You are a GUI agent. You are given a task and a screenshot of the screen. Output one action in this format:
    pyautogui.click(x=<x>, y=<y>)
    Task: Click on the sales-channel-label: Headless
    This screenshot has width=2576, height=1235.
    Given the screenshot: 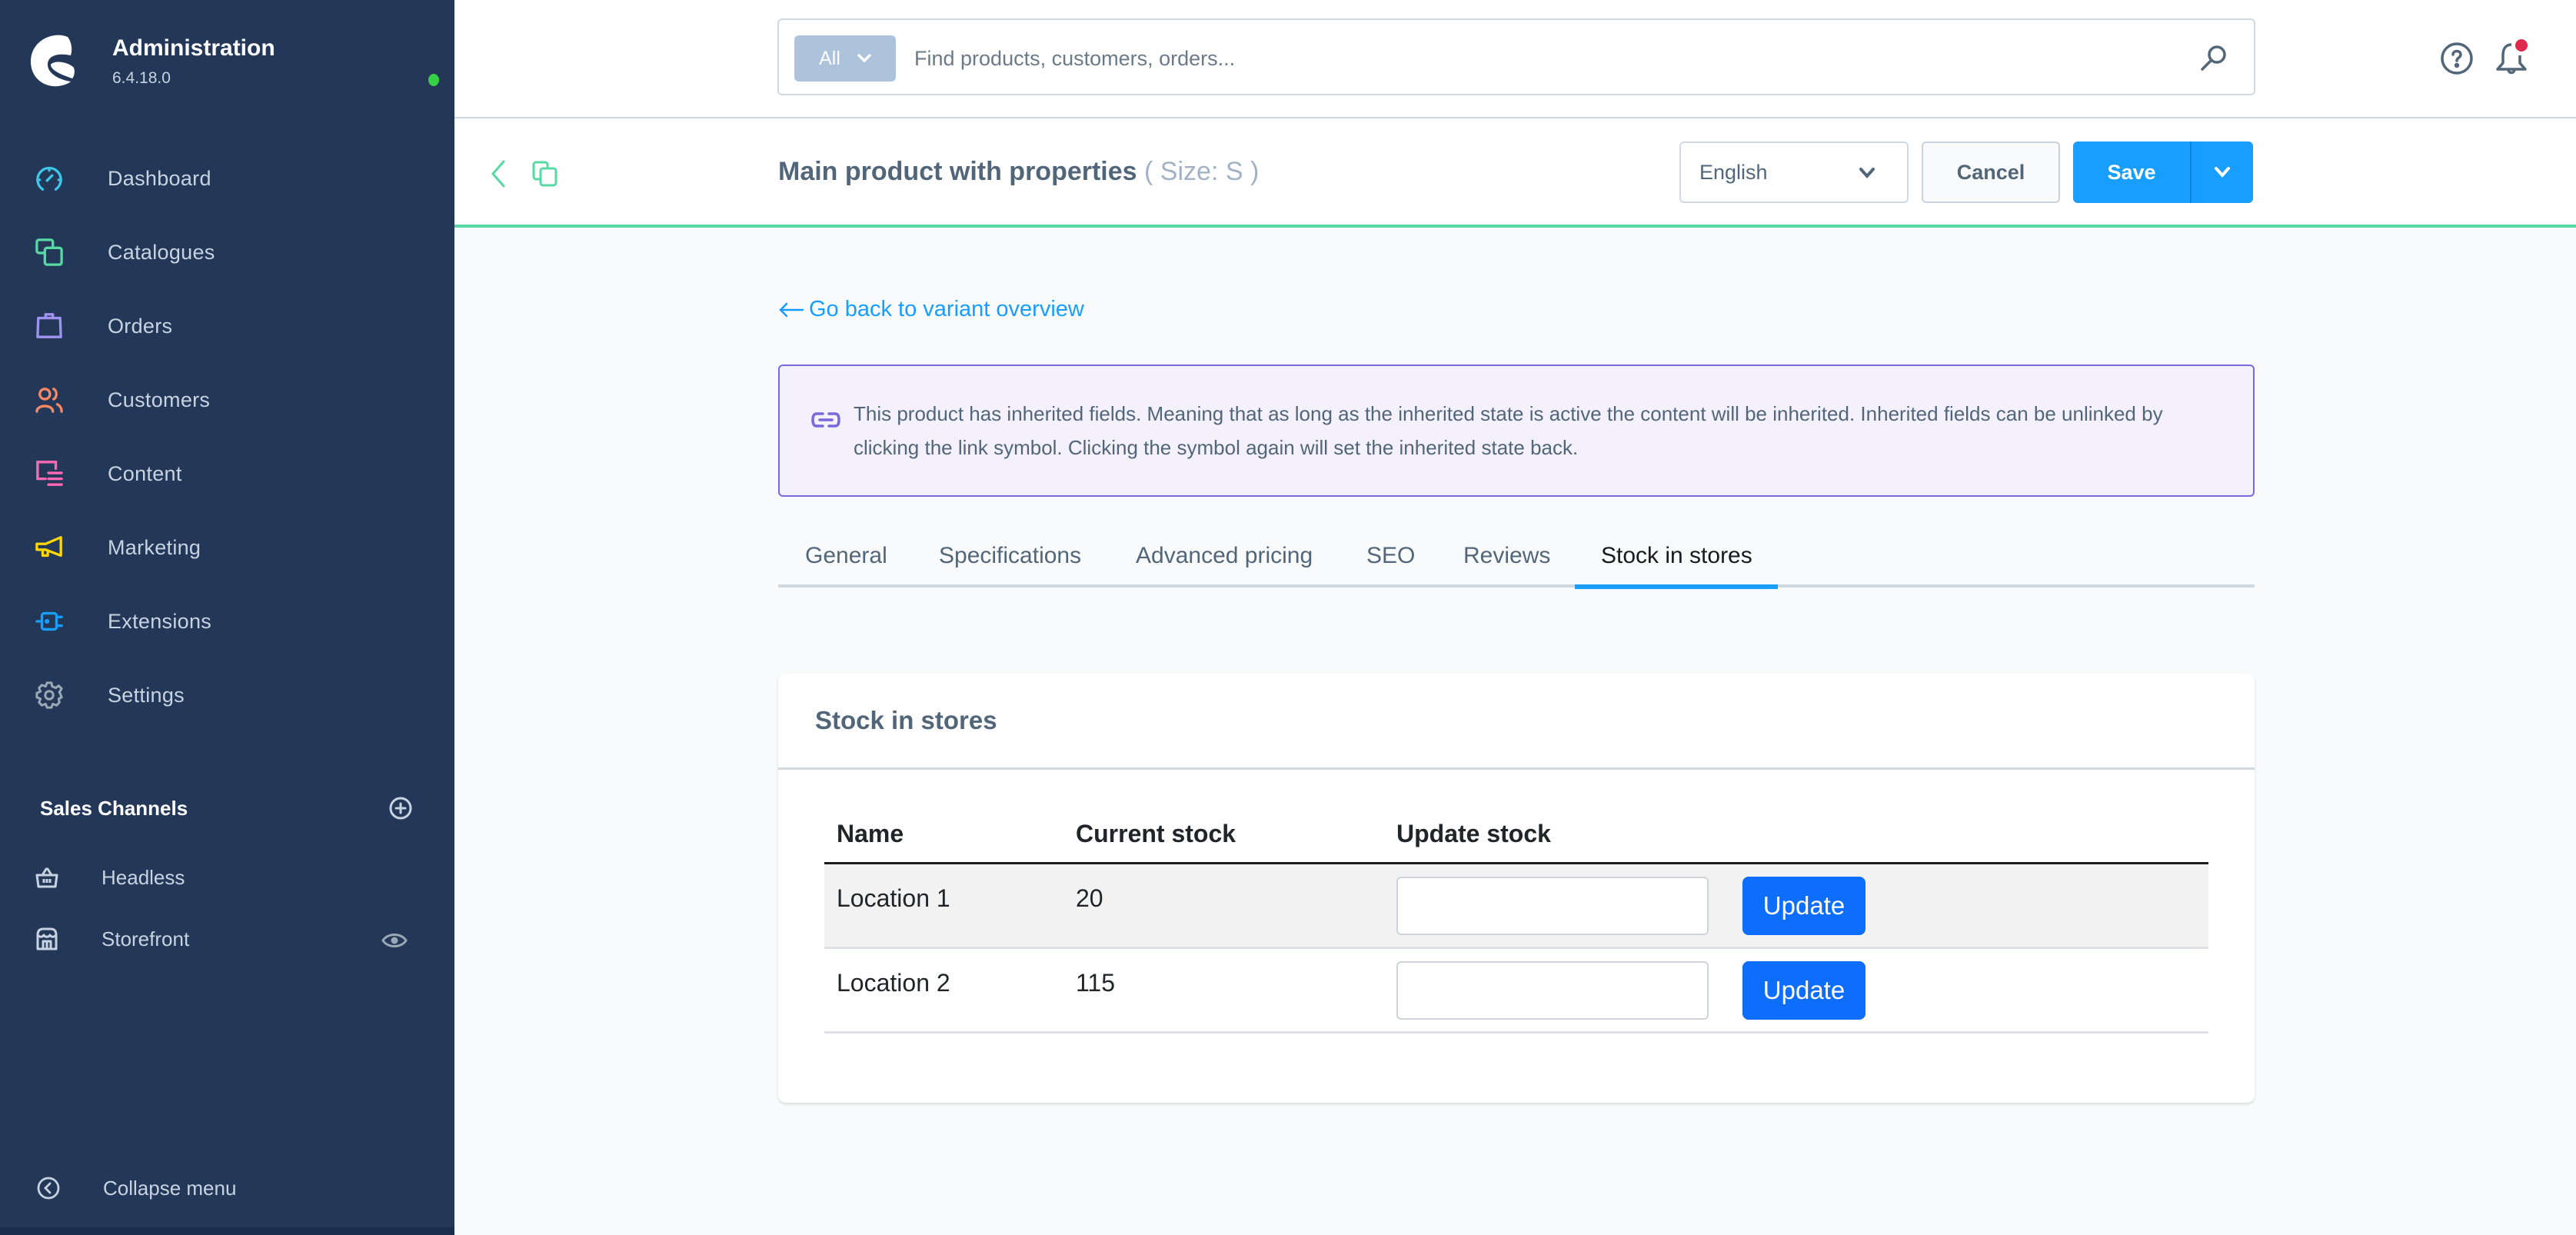 What is the action you would take?
    pyautogui.click(x=143, y=877)
    